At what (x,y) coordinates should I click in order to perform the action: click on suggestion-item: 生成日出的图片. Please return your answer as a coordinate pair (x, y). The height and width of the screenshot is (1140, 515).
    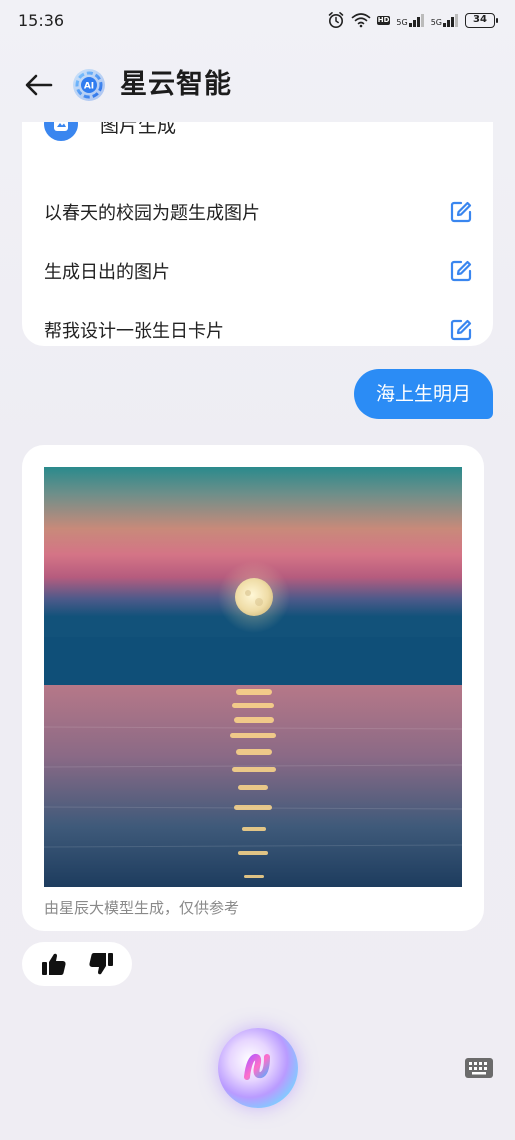
    Looking at the image, I should click on (259, 271).